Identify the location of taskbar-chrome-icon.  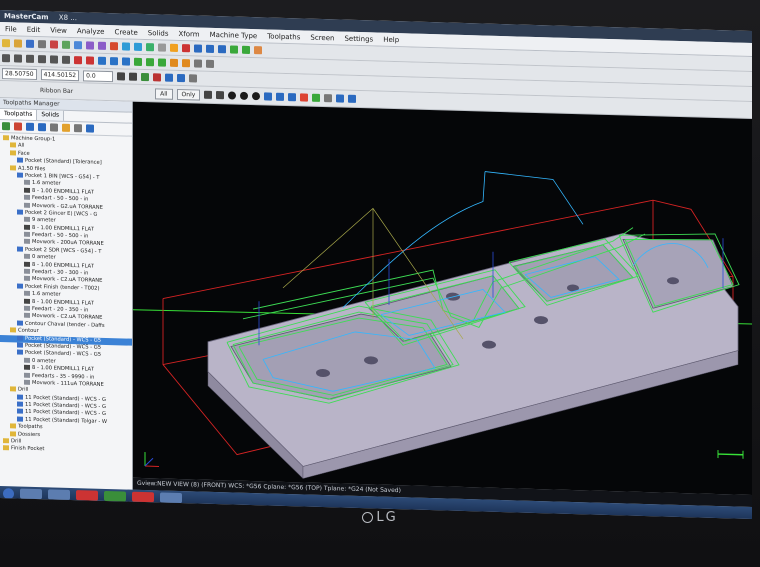
(115, 496).